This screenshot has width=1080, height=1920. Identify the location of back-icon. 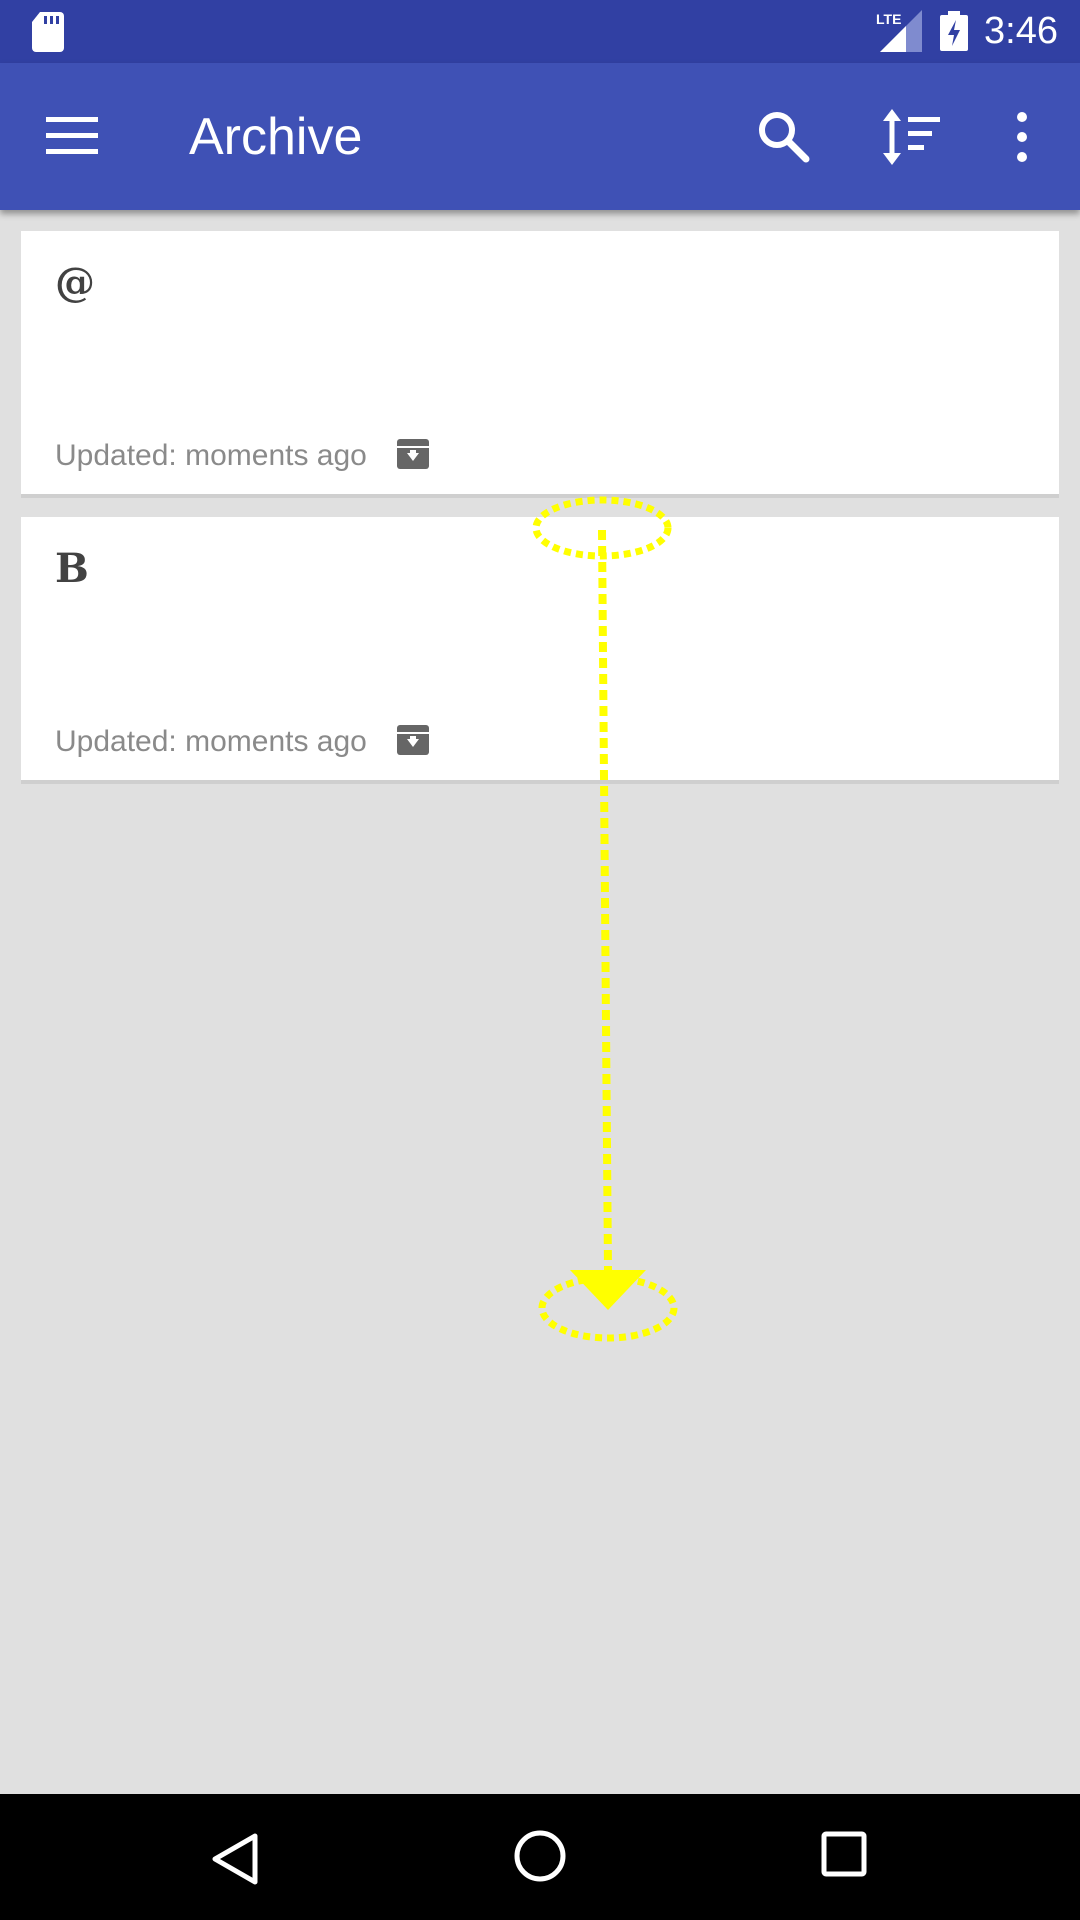
(235, 1859).